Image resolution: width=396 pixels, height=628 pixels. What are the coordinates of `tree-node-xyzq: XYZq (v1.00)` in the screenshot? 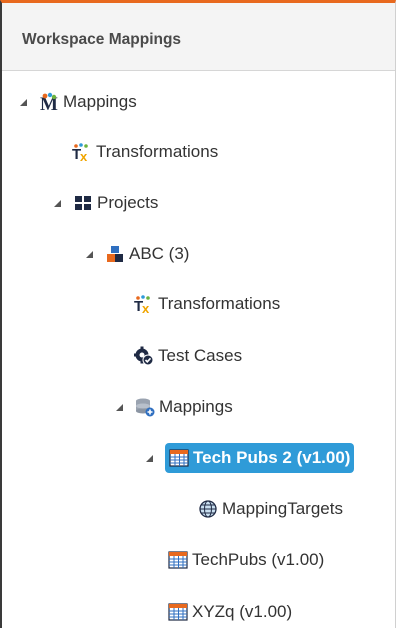 It's located at (230, 612).